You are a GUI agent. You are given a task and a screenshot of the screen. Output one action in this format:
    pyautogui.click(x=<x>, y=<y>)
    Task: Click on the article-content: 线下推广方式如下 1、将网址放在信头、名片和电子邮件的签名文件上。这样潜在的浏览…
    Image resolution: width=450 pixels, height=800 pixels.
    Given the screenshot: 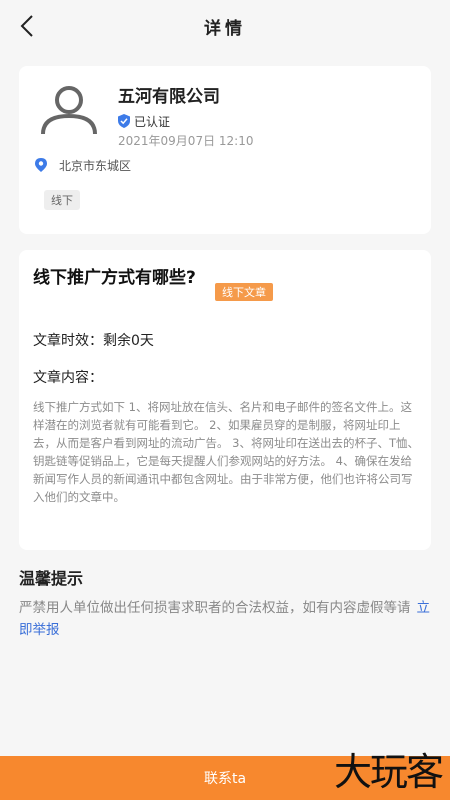 What is the action you would take?
    pyautogui.click(x=226, y=452)
    